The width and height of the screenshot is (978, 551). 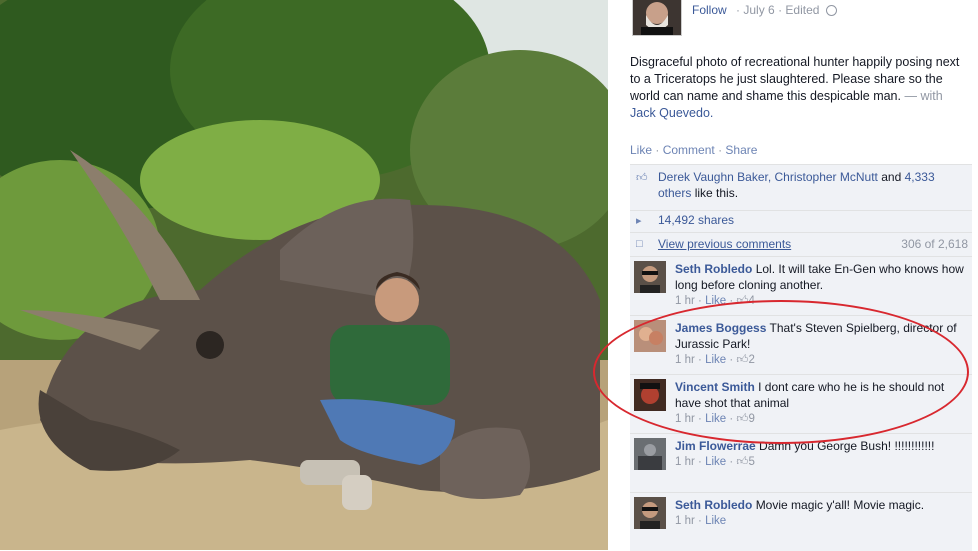 I want to click on tagged-user-link: Jack Quevedo., so click(x=671, y=113).